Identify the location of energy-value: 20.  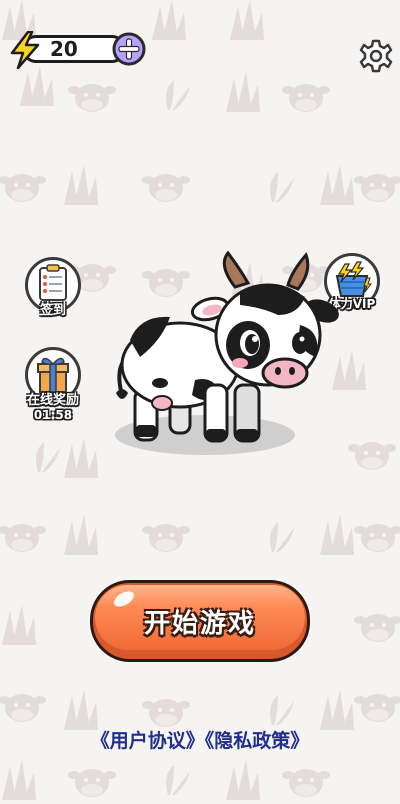
(64, 49).